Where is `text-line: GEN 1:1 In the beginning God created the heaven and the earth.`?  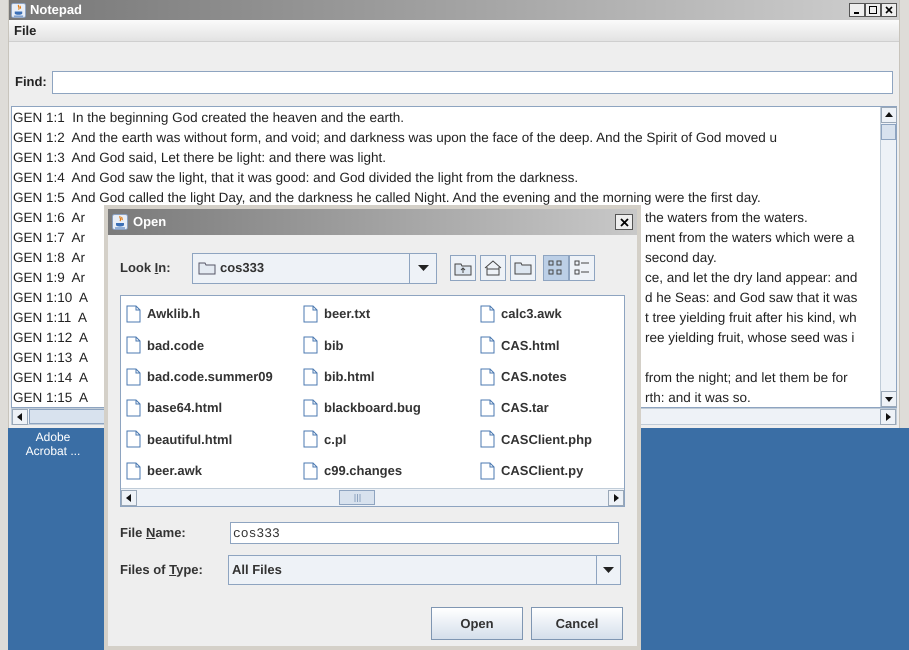
text-line: GEN 1:1 In the beginning God created the heaven and the earth. is located at coordinates (208, 117).